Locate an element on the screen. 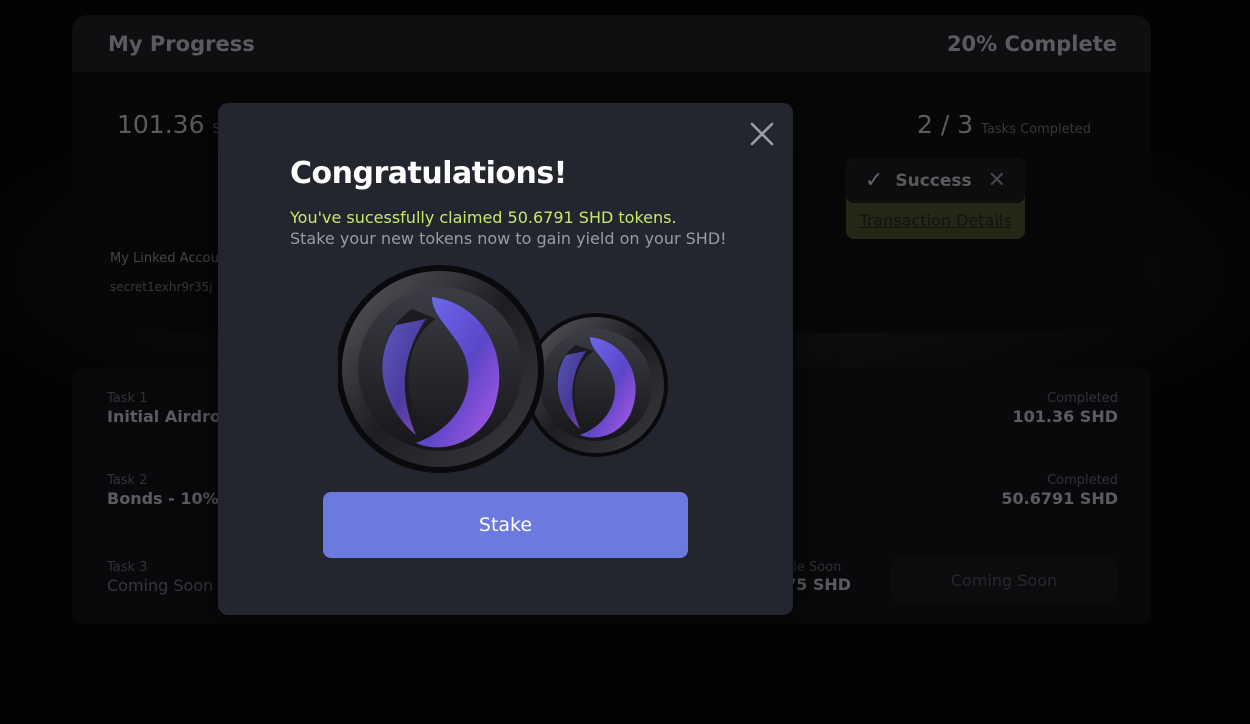  modal-title: Congratulations! is located at coordinates (428, 173).